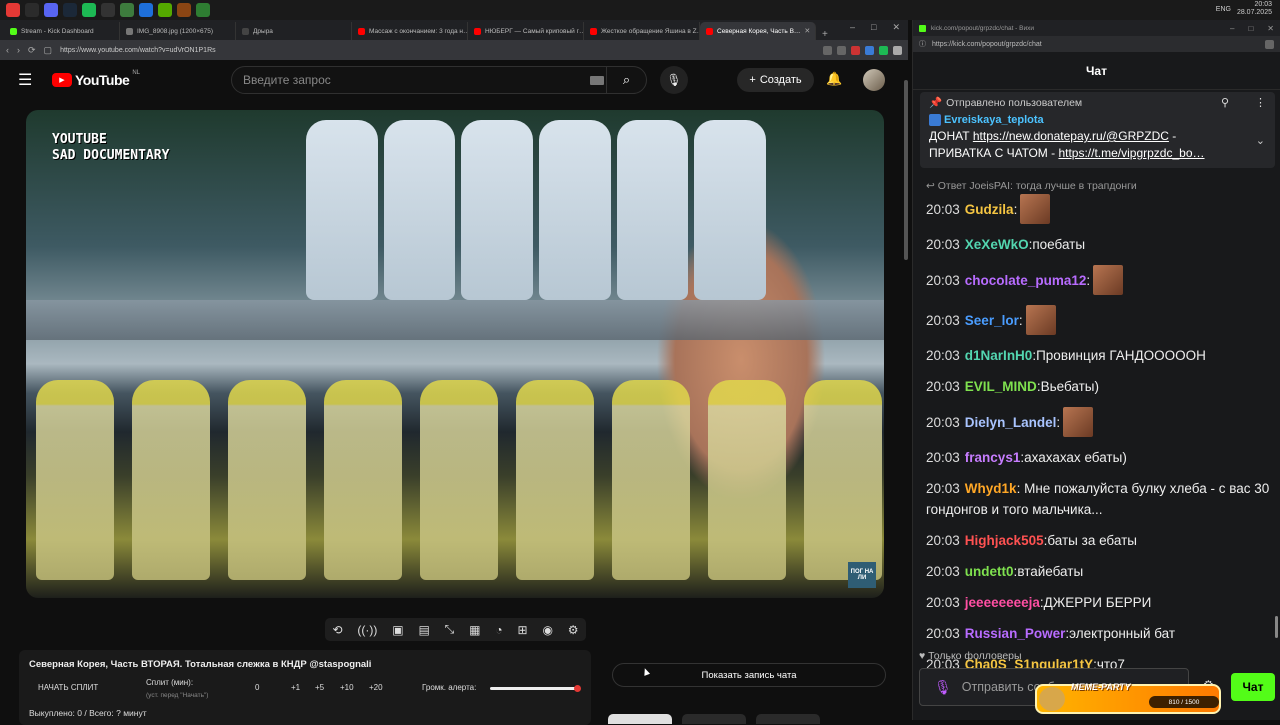 This screenshot has width=1280, height=725. What do you see at coordinates (834, 79) in the screenshot?
I see `notifications-bell-icon: 🔔` at bounding box center [834, 79].